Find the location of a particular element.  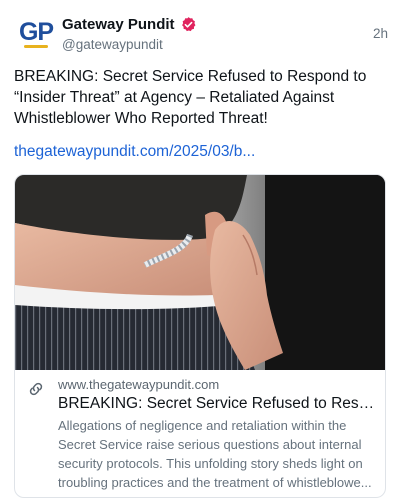

avatar-logo: GP is located at coordinates (36, 31).